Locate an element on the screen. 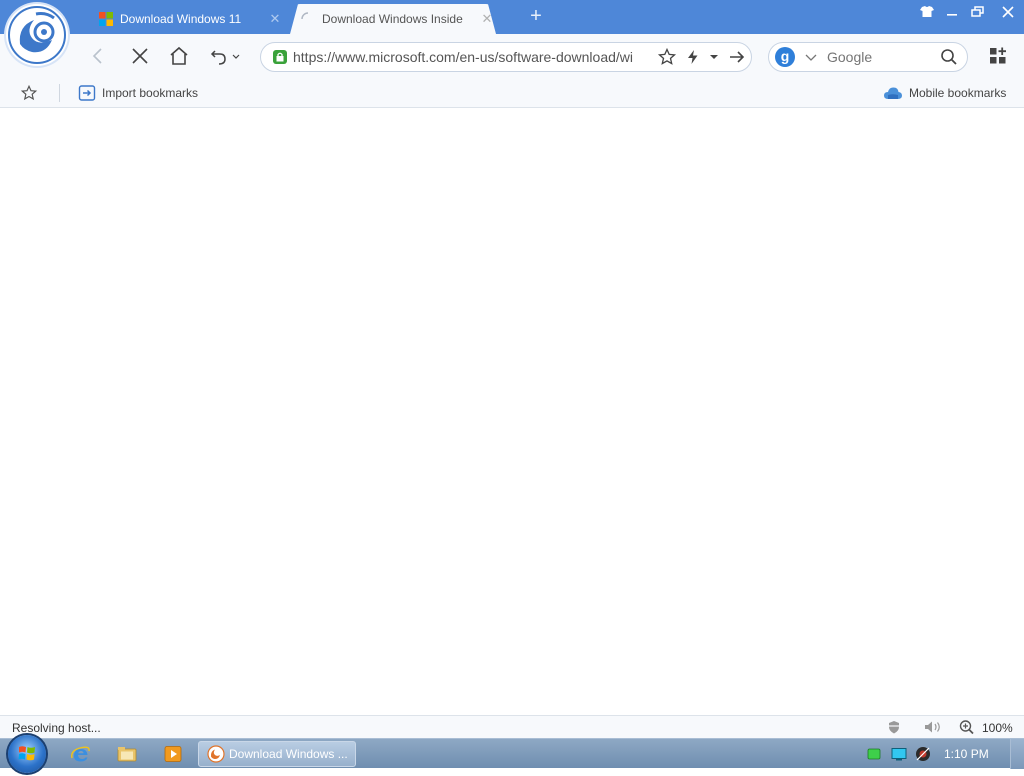 This screenshot has height=776, width=1024. address-bar is located at coordinates (506, 57).